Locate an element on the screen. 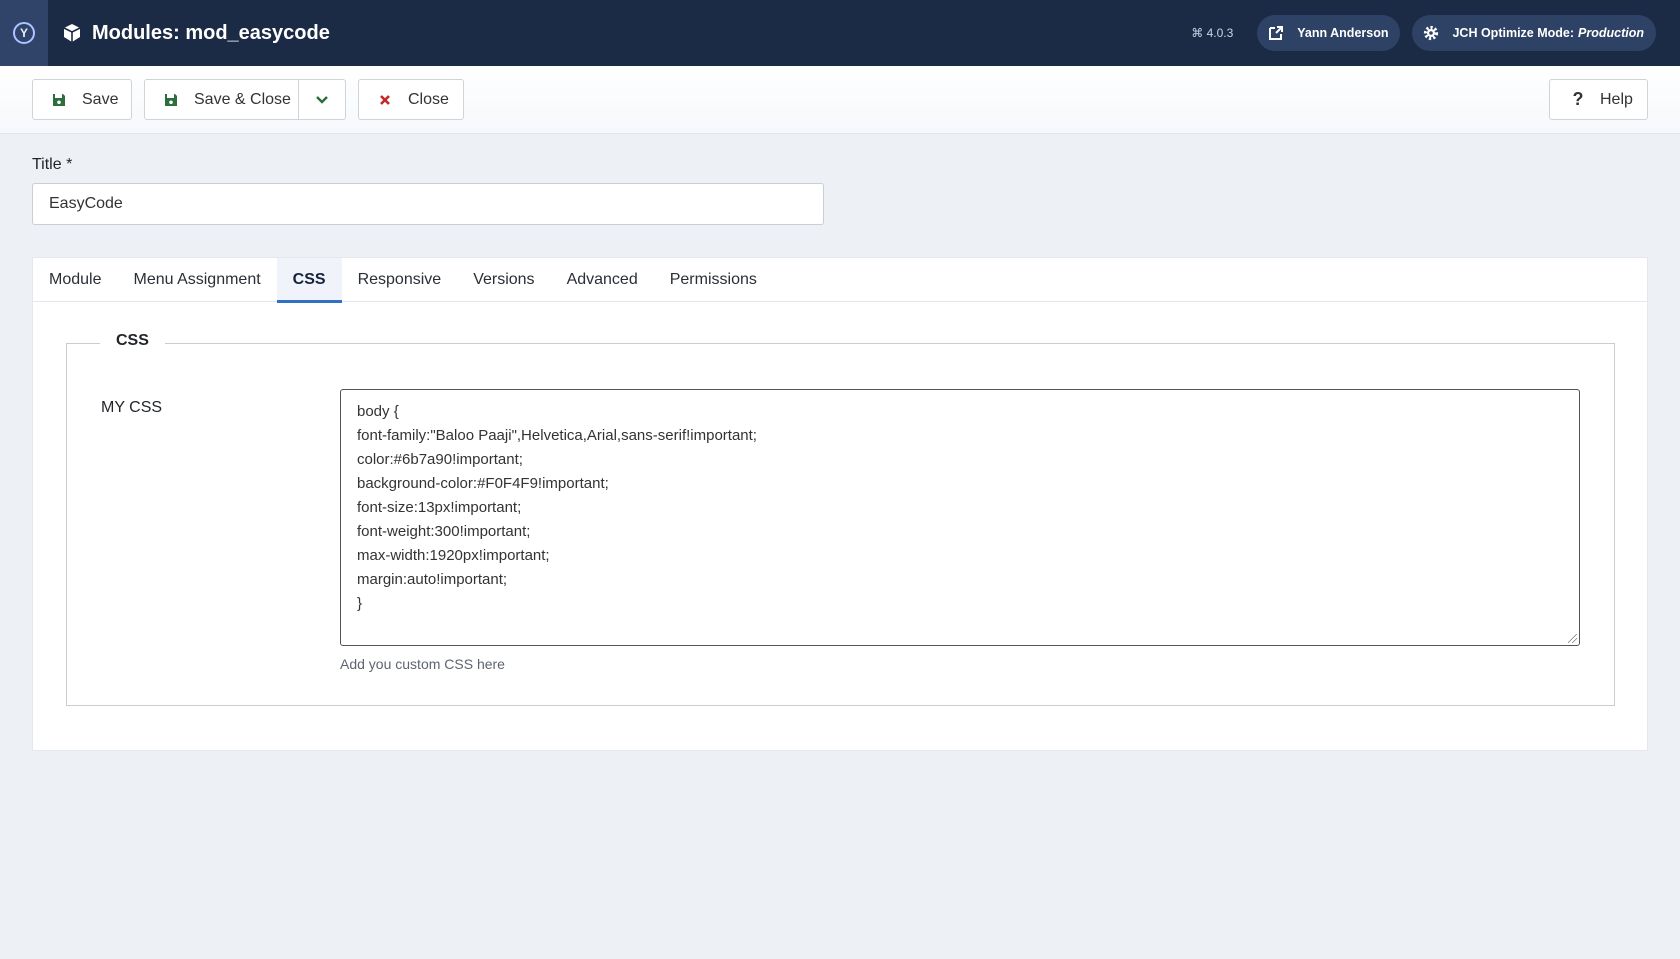 The width and height of the screenshot is (1680, 959). code-line: } is located at coordinates (360, 603).